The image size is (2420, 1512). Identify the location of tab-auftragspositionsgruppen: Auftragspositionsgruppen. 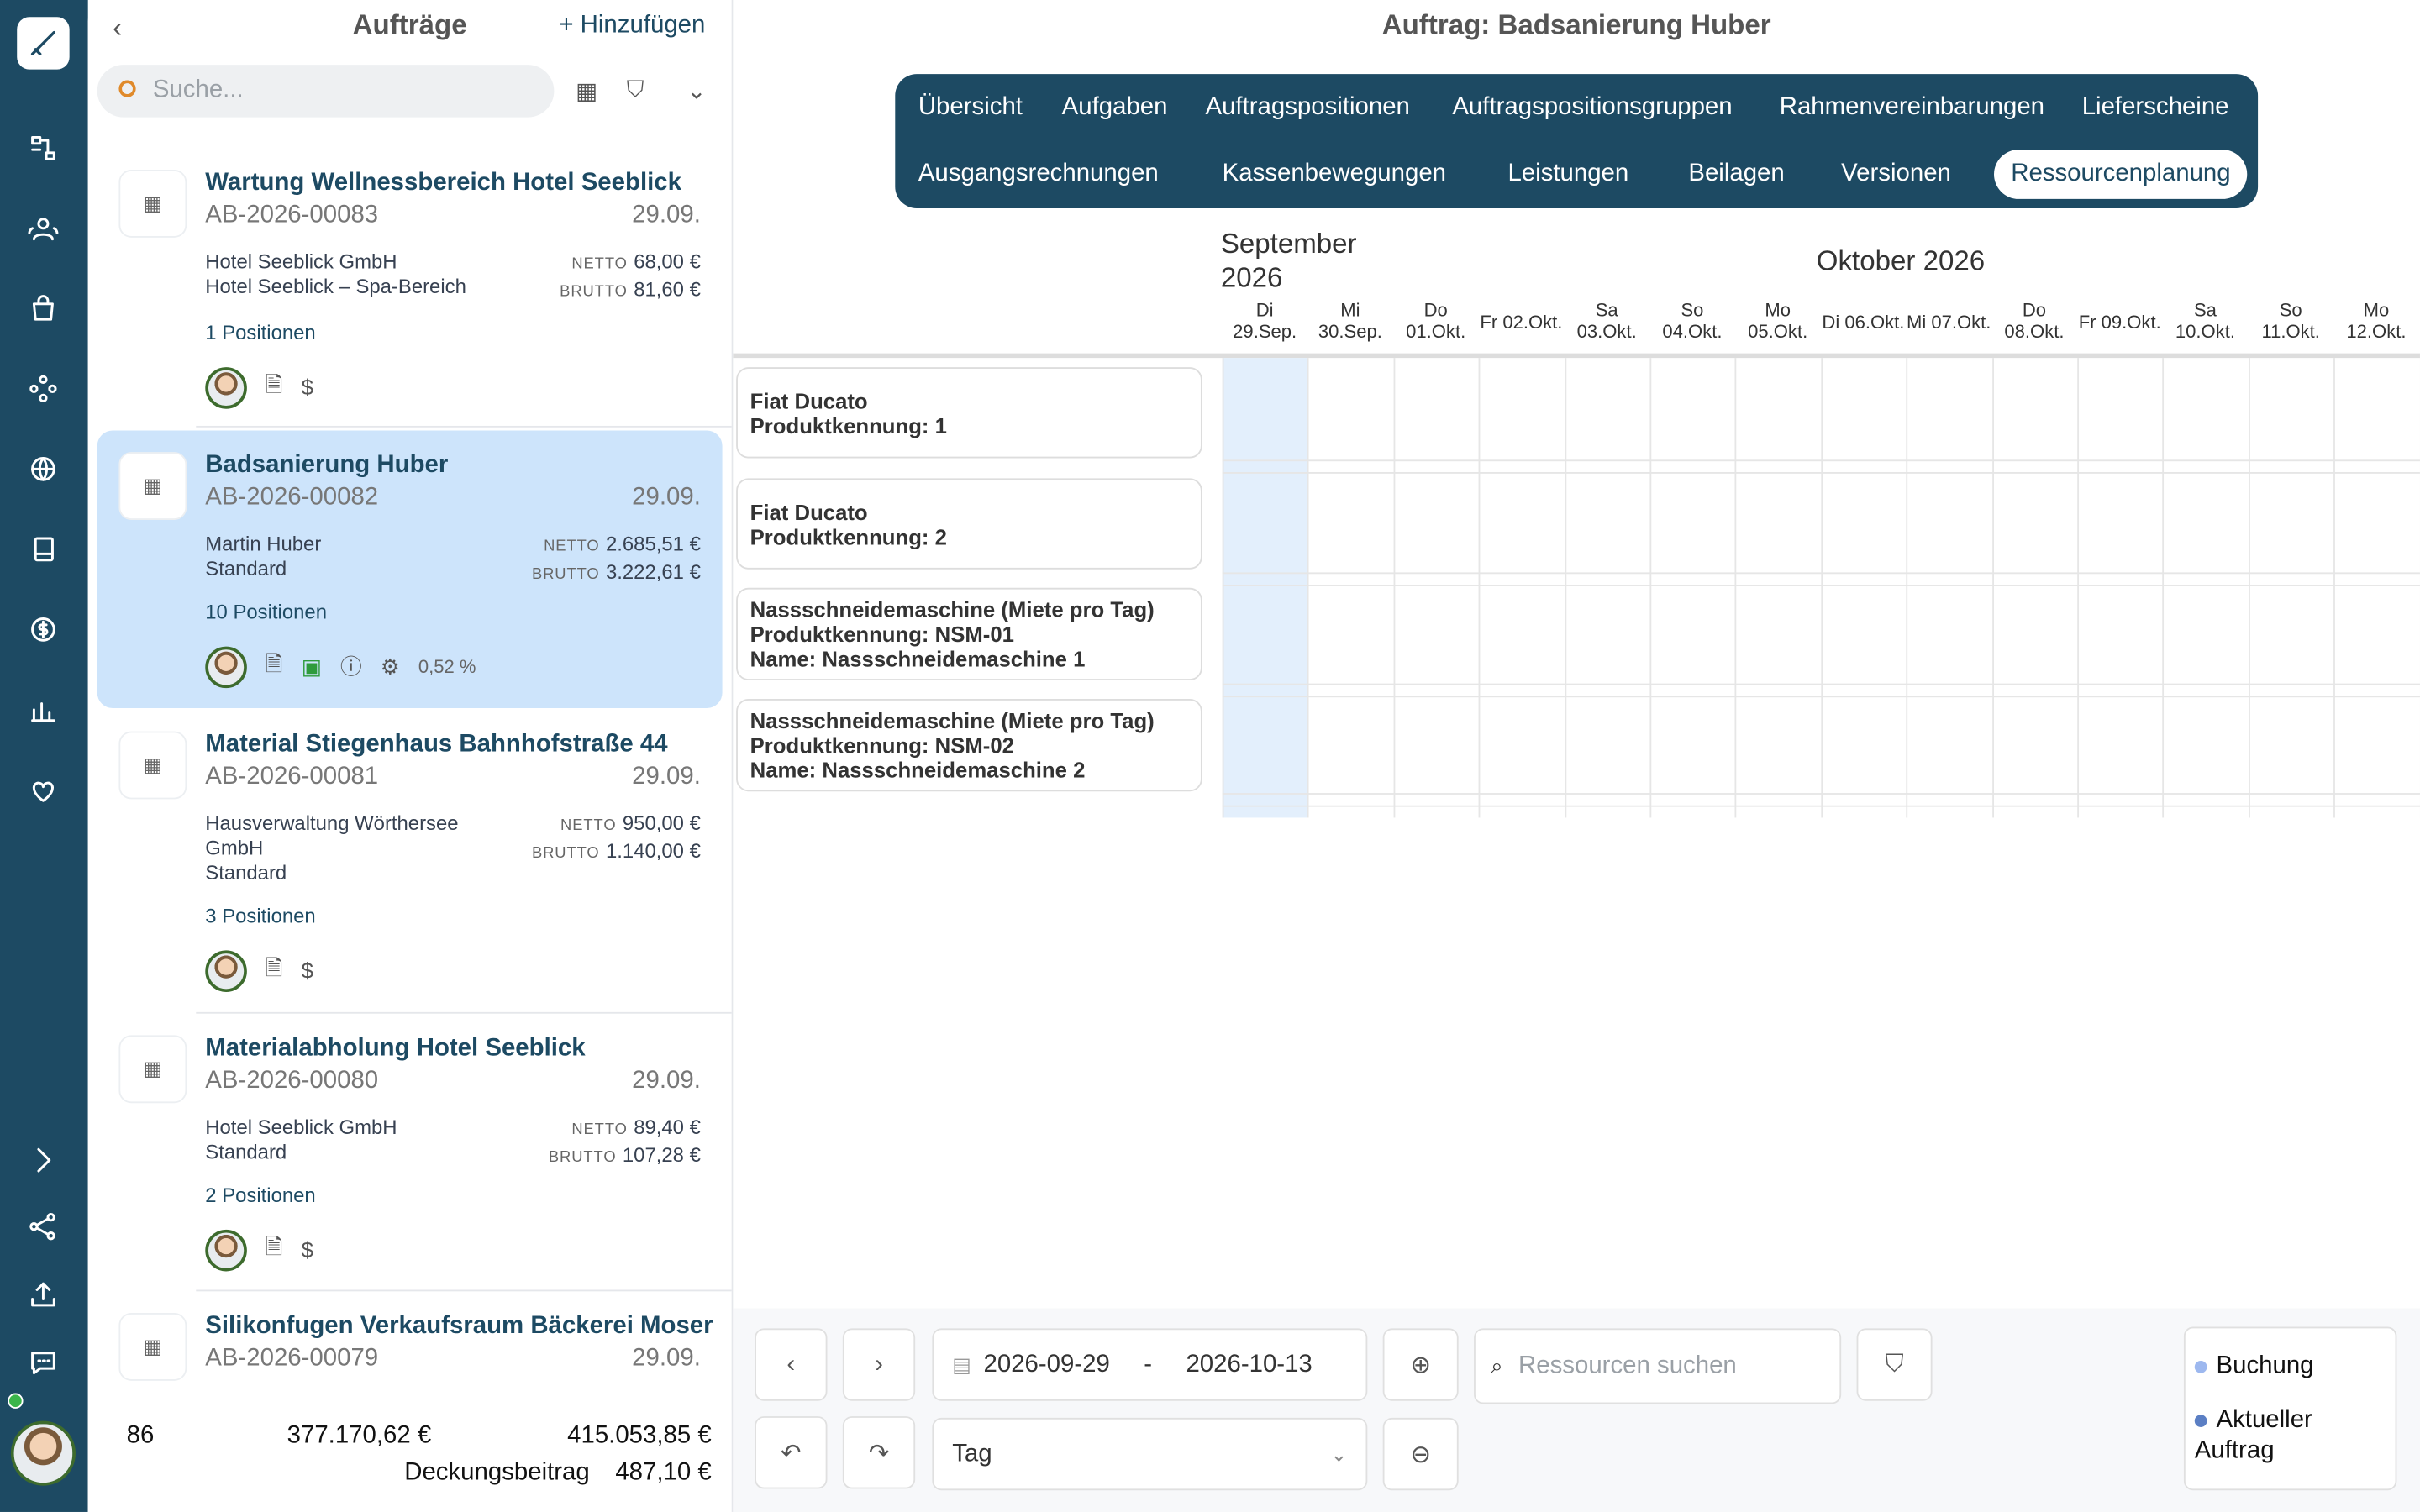
(1592, 108).